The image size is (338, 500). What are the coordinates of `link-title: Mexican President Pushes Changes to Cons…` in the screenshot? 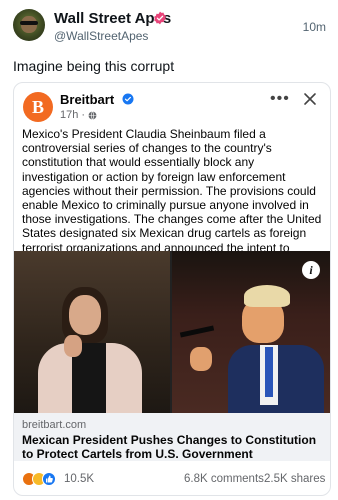 It's located at (172, 447).